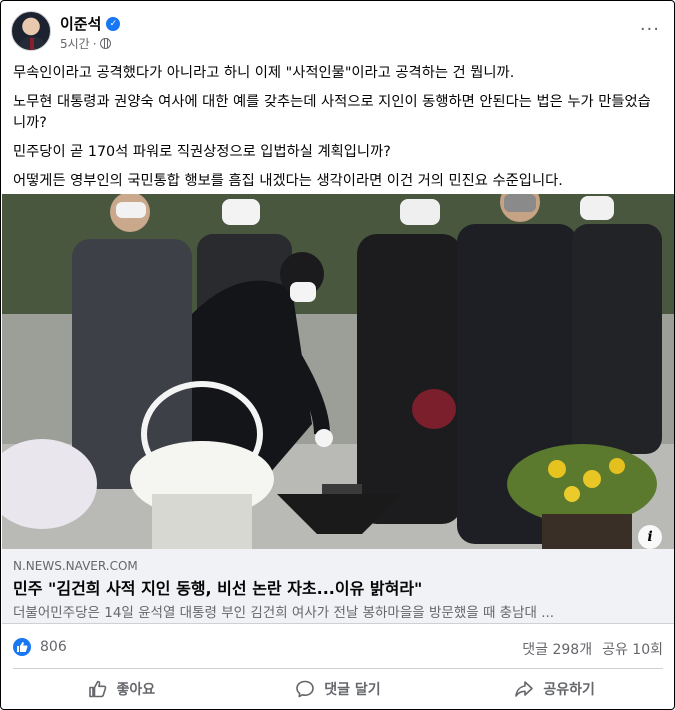  Describe the element at coordinates (75, 566) in the screenshot. I see `link-domain: N.NEWS.NAVER.COM` at that location.